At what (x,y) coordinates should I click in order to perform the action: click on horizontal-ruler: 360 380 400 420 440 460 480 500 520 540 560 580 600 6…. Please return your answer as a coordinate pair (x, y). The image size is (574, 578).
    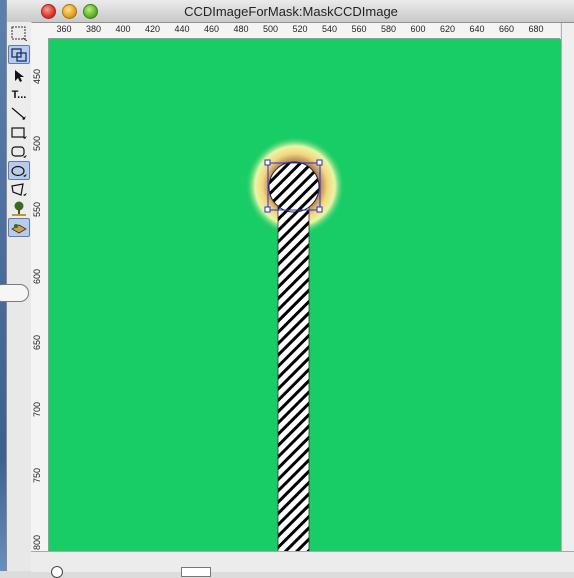
    Looking at the image, I should click on (304, 31).